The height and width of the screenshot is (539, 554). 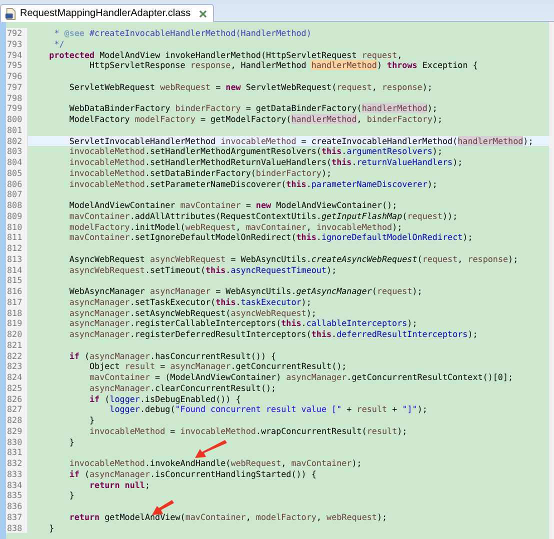 I want to click on code-line: mavContainer.addAllAttributes(RequestContextUtils.getInputFlashMap(request));, so click(x=263, y=215).